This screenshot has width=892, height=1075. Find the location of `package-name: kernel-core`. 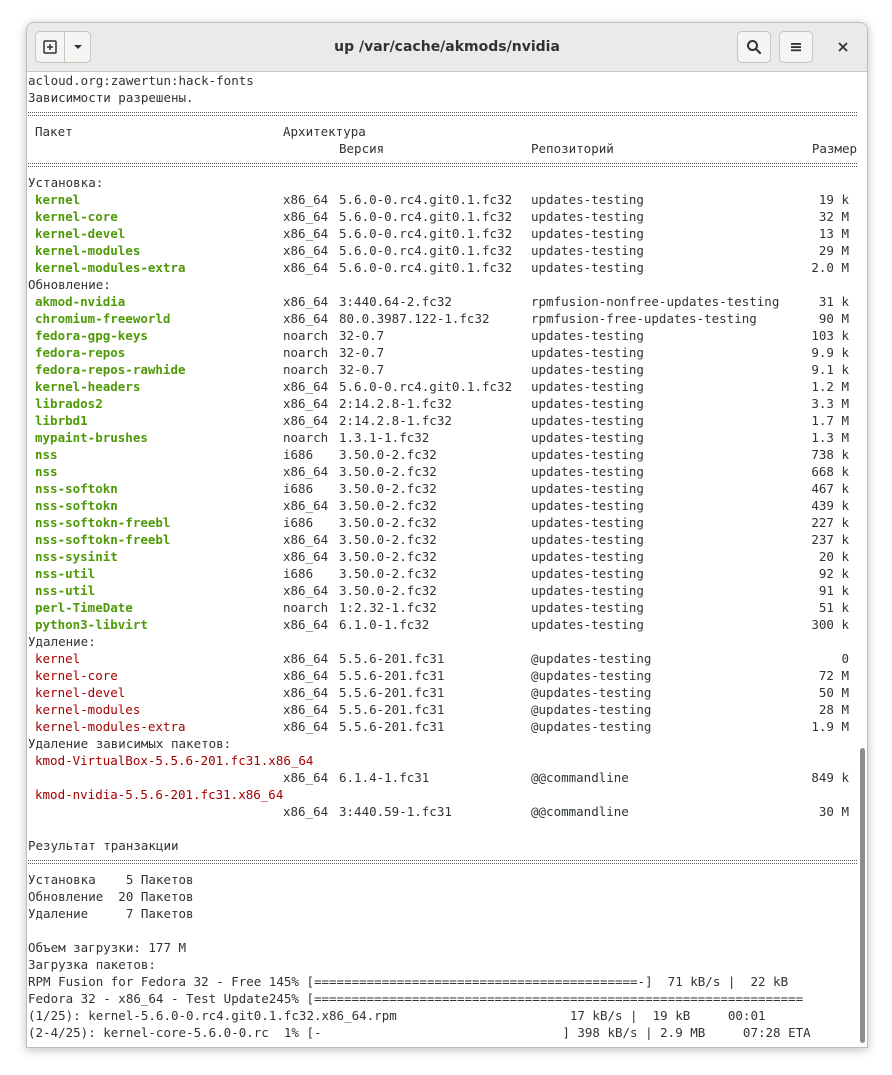

package-name: kernel-core is located at coordinates (76, 216).